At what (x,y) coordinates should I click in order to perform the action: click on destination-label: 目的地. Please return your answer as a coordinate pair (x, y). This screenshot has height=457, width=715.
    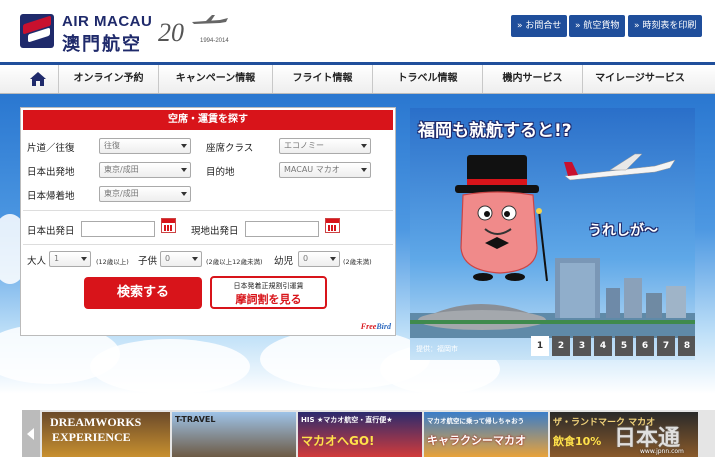
    Looking at the image, I should click on (220, 172).